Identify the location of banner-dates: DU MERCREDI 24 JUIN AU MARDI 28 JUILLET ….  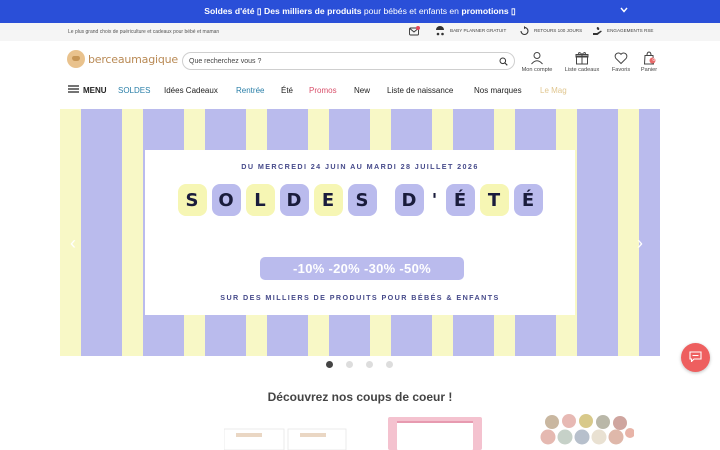
(360, 166).